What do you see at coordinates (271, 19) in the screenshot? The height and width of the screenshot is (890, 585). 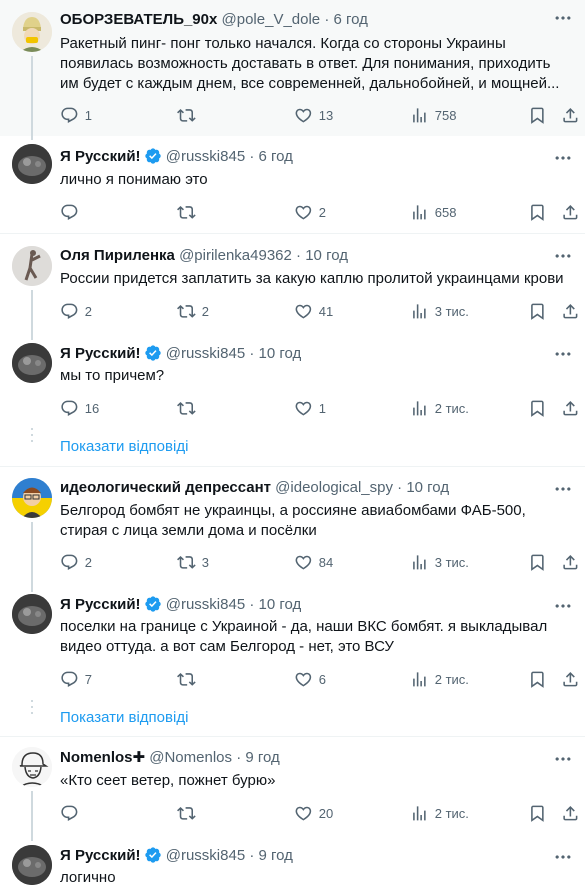 I see `user-handle: @pole_V_dole` at bounding box center [271, 19].